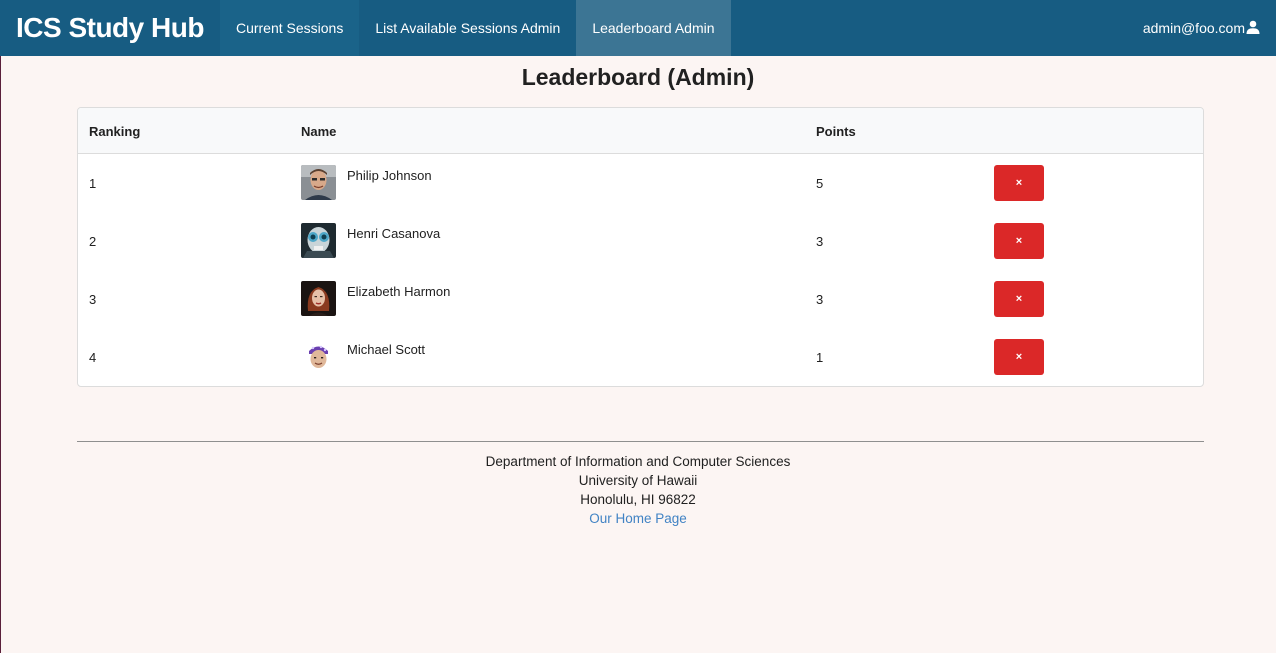  Describe the element at coordinates (820, 357) in the screenshot. I see `points-cell: 1` at that location.